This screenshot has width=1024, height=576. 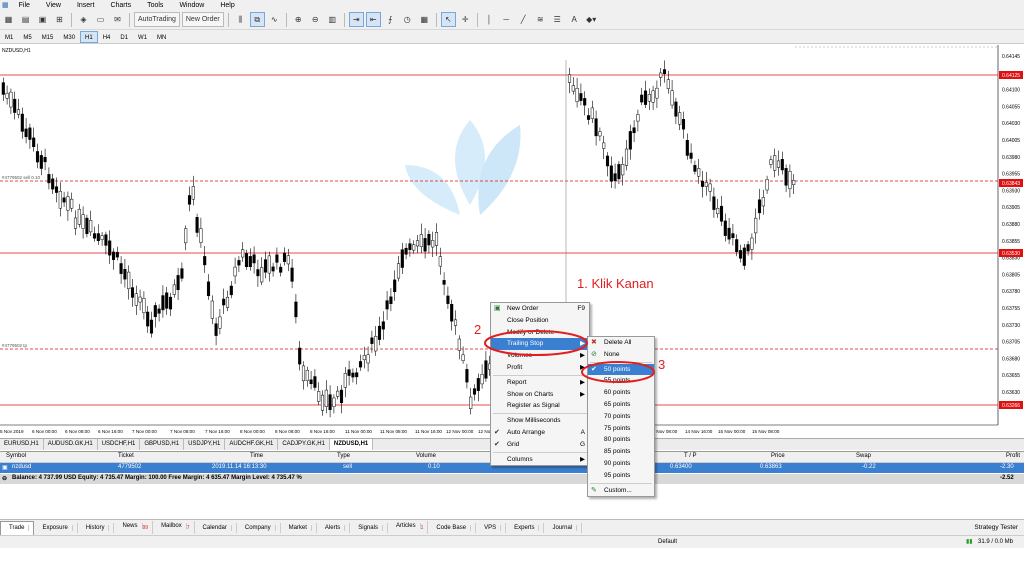 What do you see at coordinates (100, 19) in the screenshot?
I see `terminal-icon: ▭` at bounding box center [100, 19].